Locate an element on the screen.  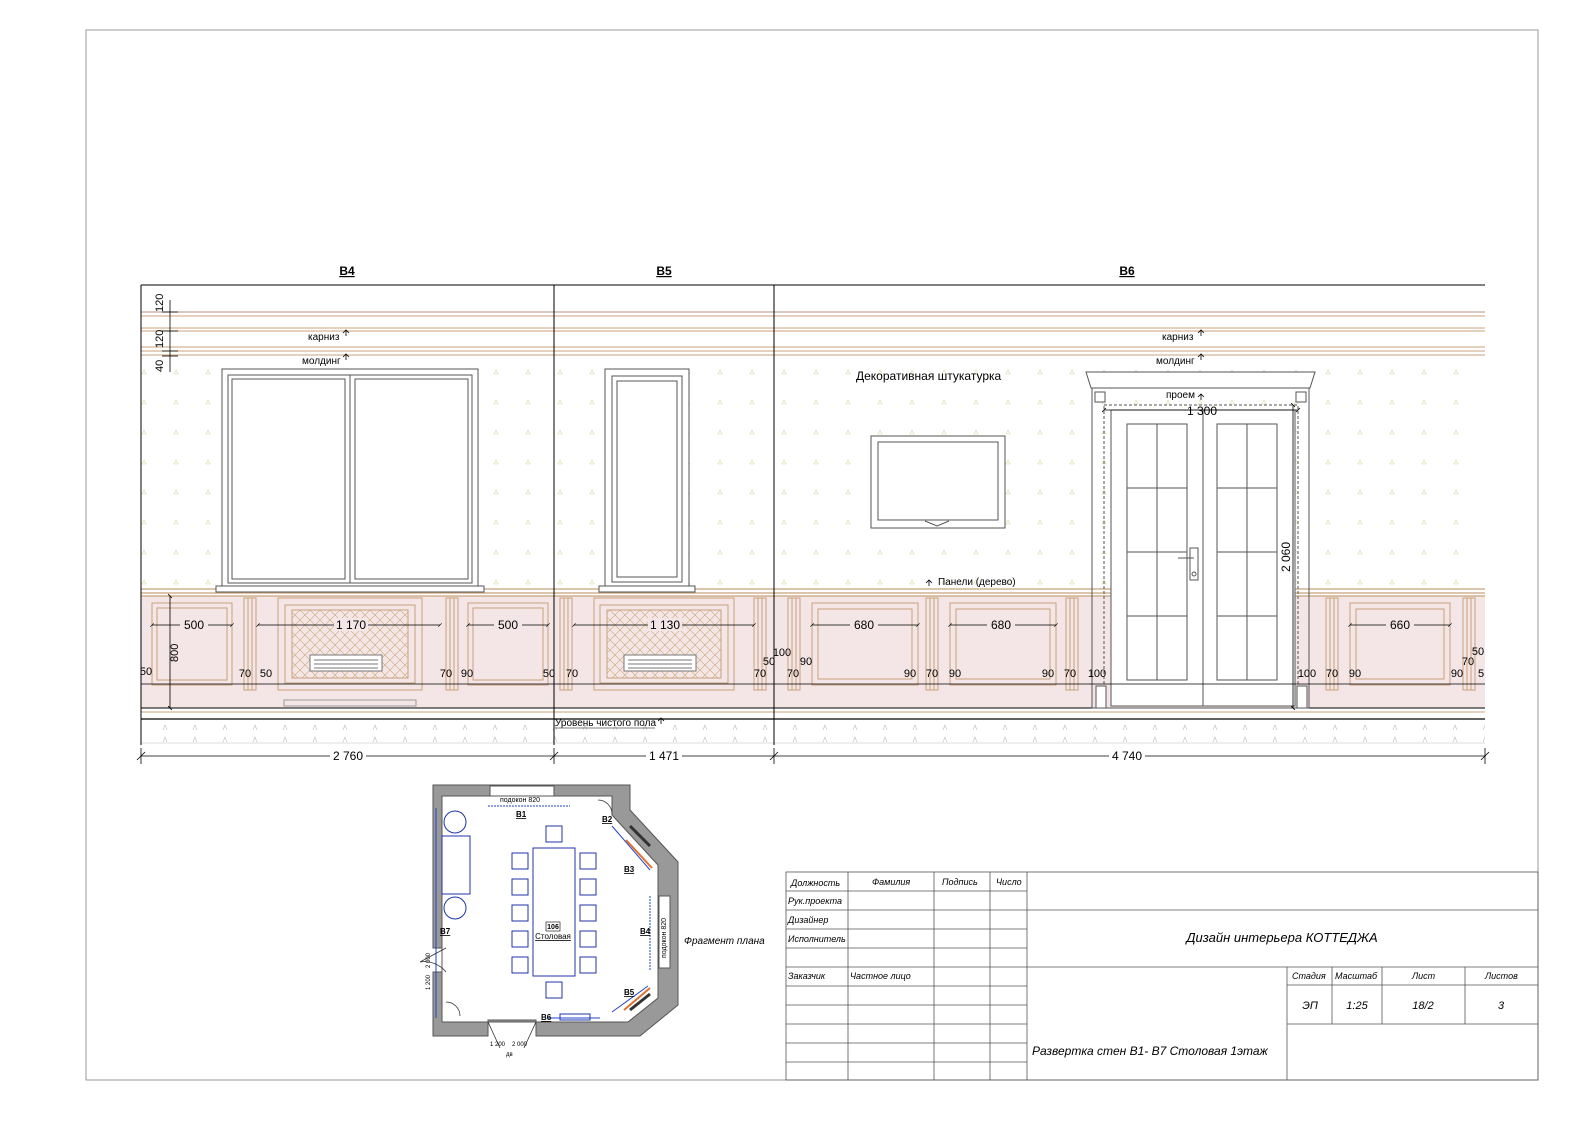
tb-stage: ЭП is located at coordinates (1310, 1006).